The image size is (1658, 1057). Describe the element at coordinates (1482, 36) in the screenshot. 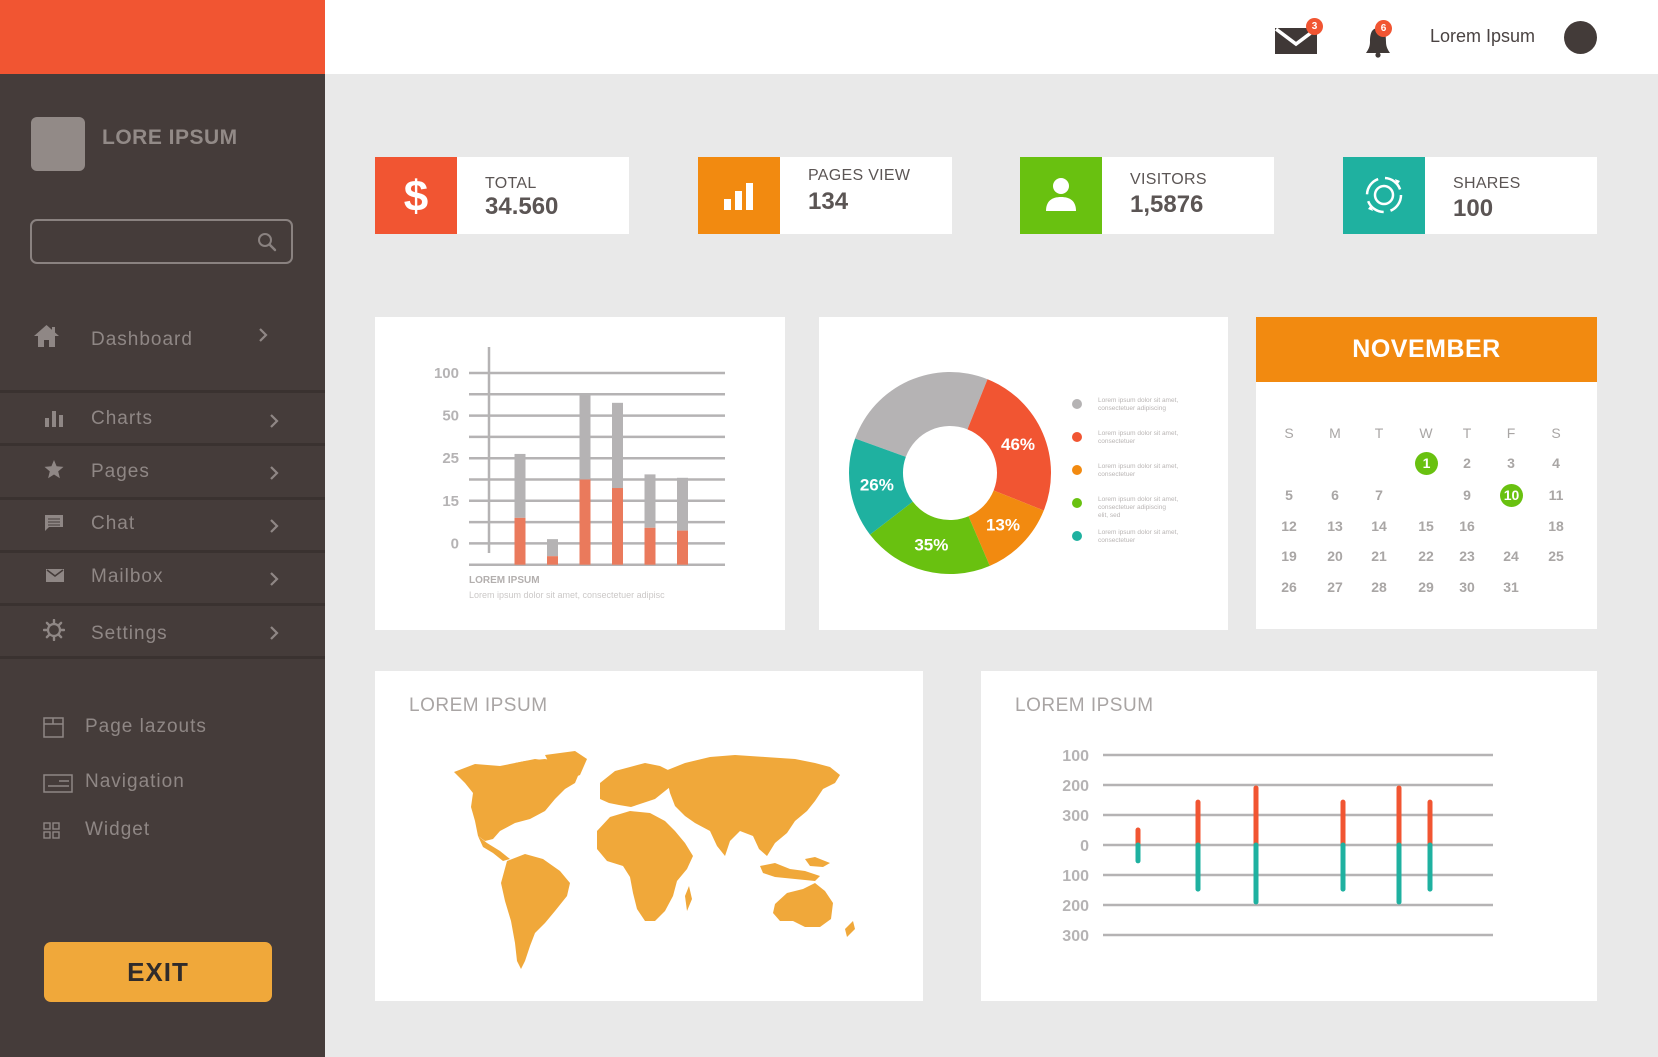

I see `user-name: Lorem Ipsum` at that location.